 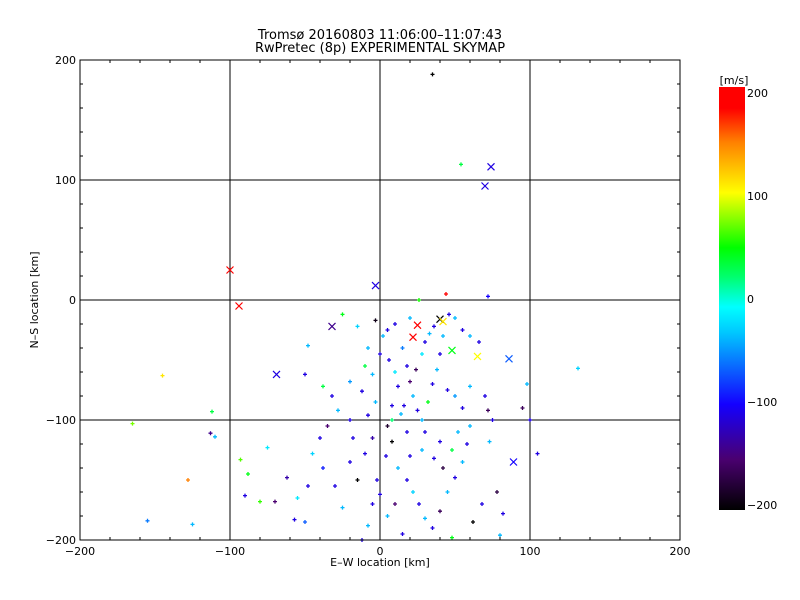 What do you see at coordinates (65, 180) in the screenshot?
I see `y-tick-label: 100` at bounding box center [65, 180].